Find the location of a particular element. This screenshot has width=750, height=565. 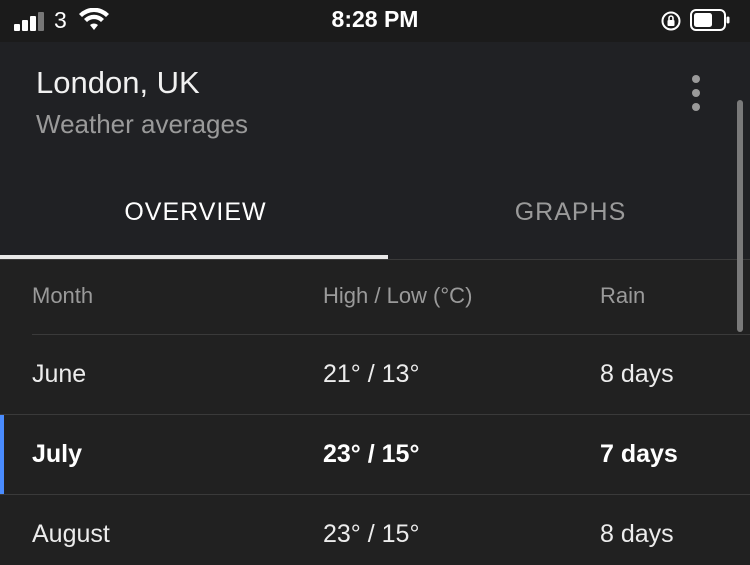

month-cell: June is located at coordinates (59, 374).